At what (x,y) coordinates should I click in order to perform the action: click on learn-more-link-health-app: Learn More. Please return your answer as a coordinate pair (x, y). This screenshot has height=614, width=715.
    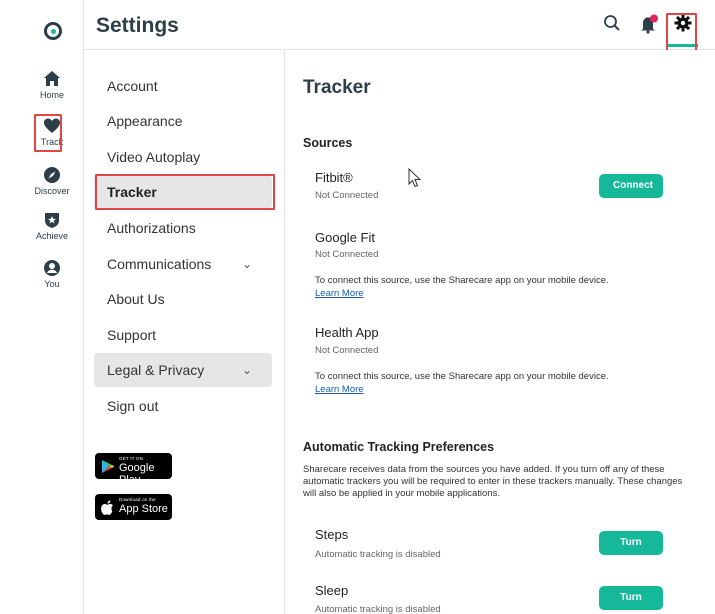
    Looking at the image, I should click on (339, 389).